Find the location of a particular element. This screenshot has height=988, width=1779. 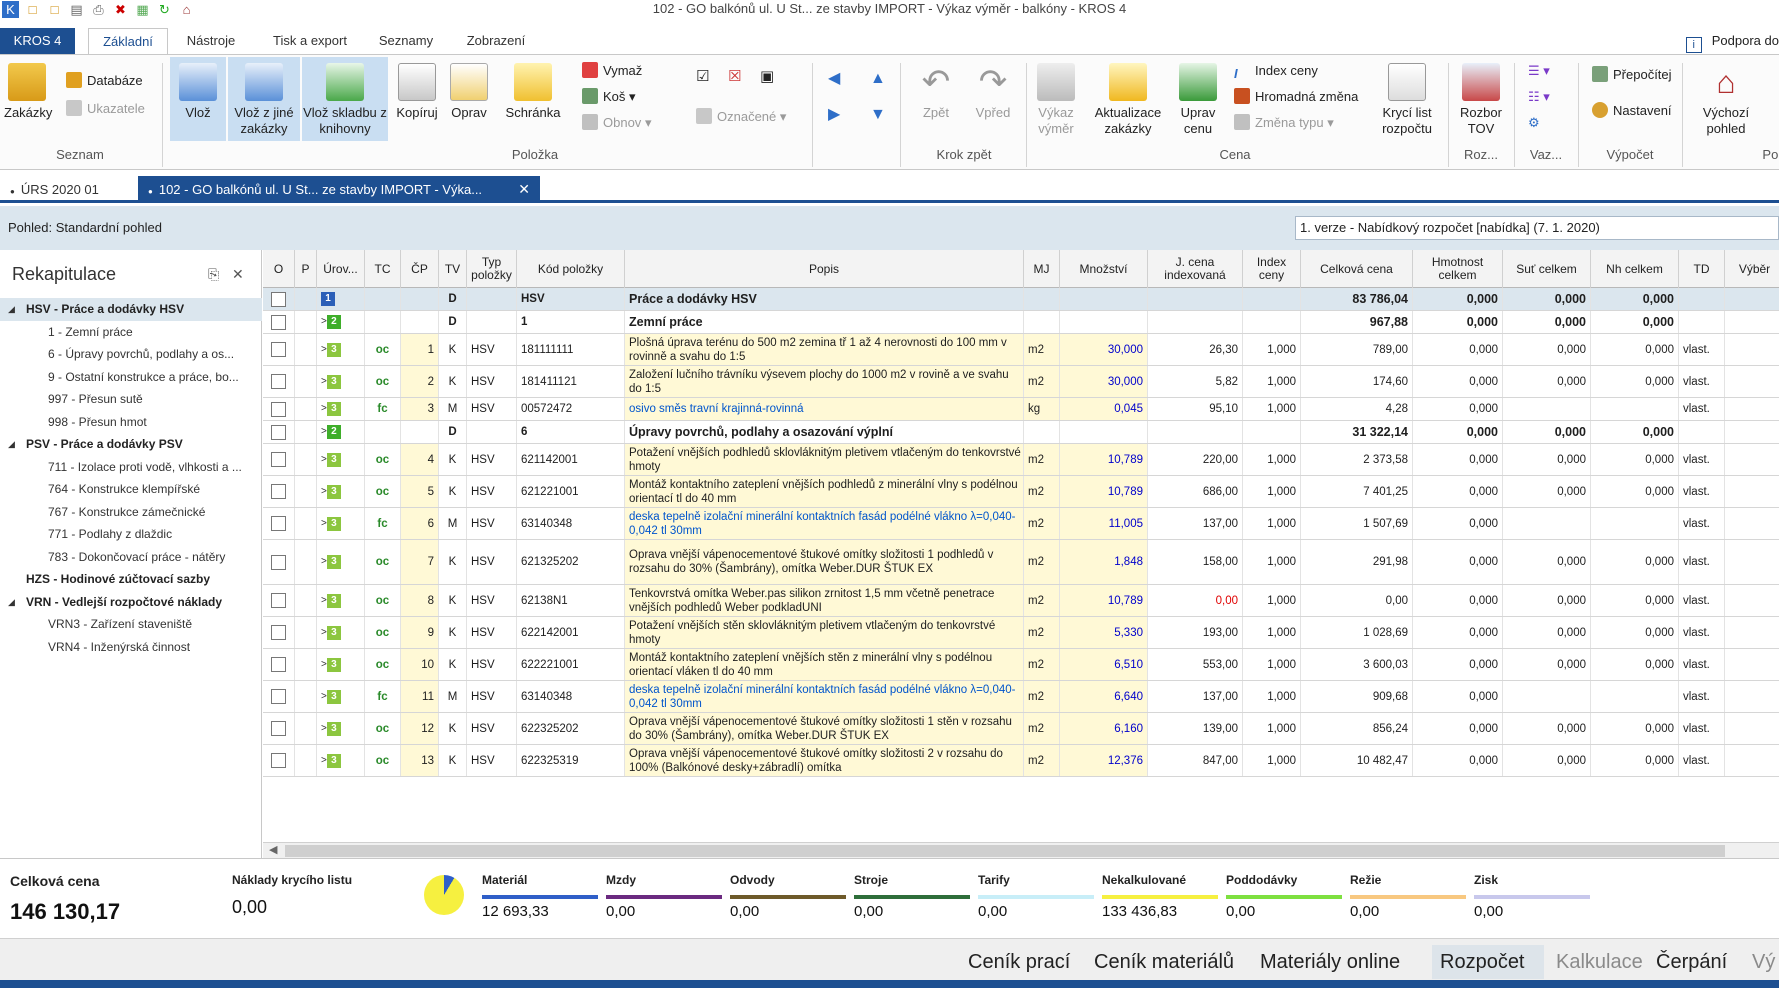

column-header: Popis is located at coordinates (824, 269).